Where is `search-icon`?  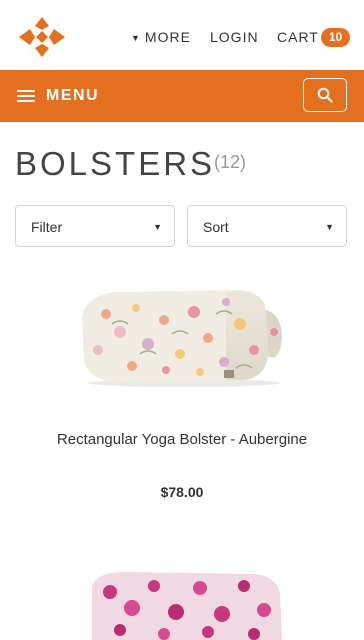 search-icon is located at coordinates (325, 95).